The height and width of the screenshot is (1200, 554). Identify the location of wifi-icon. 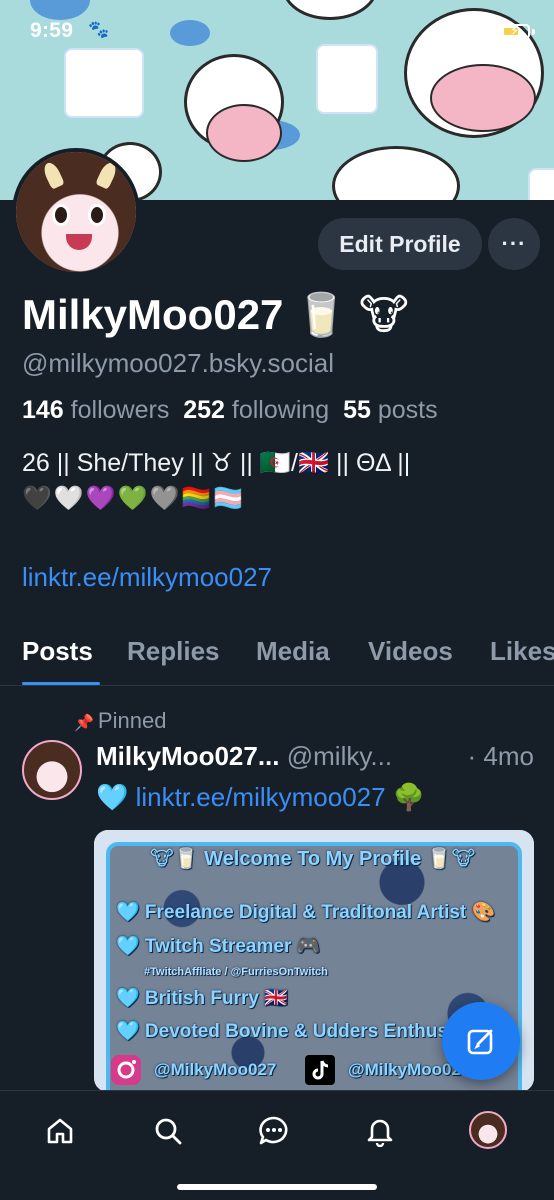
(482, 32).